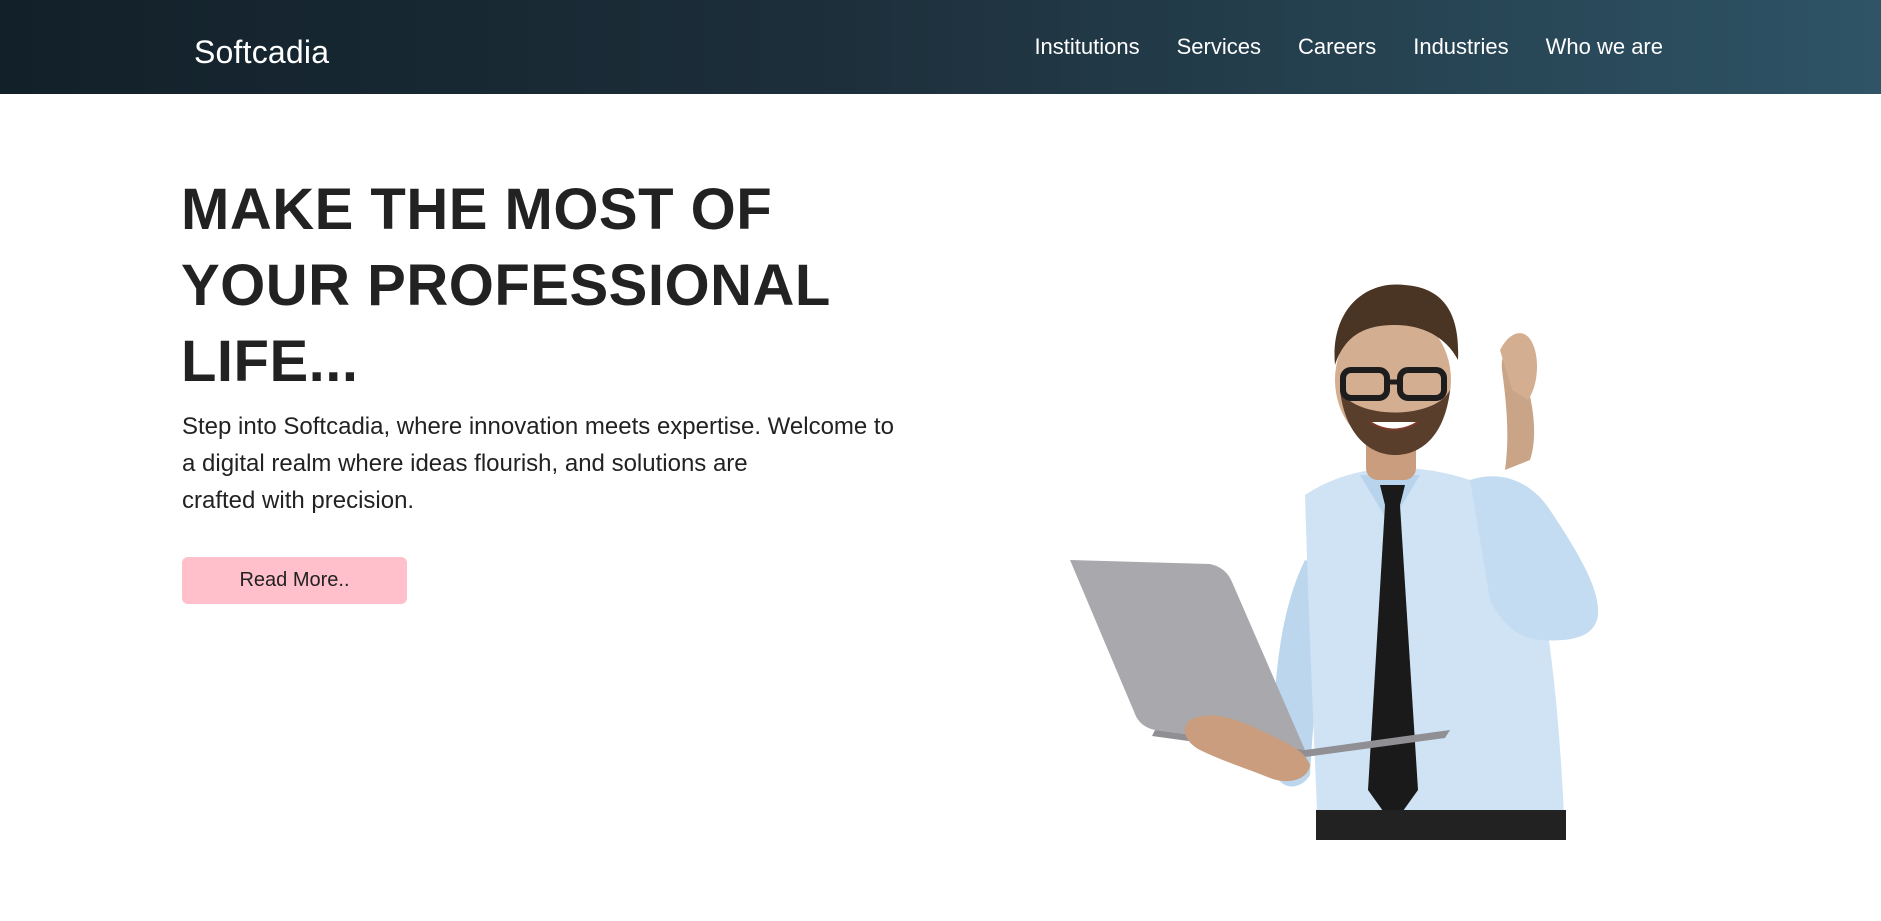 The height and width of the screenshot is (921, 1881). What do you see at coordinates (1219, 47) in the screenshot?
I see `nav-link-services: Services` at bounding box center [1219, 47].